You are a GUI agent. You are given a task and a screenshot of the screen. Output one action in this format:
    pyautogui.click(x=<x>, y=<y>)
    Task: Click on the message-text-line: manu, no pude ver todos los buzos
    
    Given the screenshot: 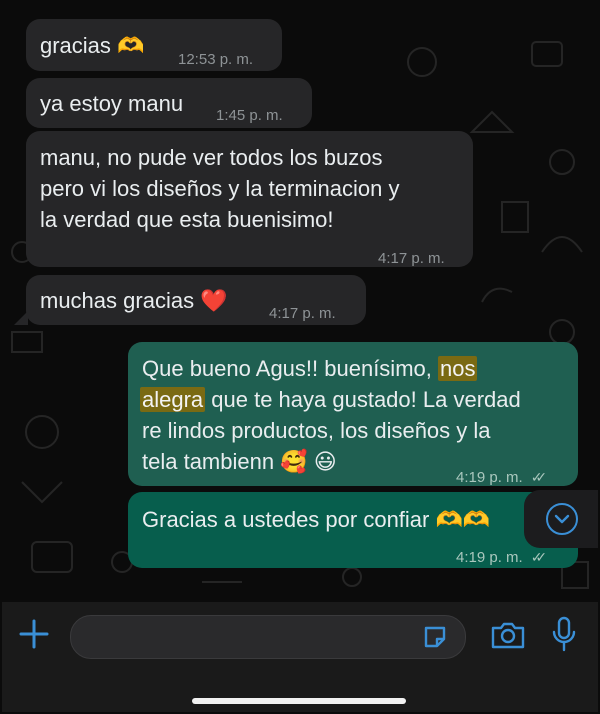 What is the action you would take?
    pyautogui.click(x=211, y=157)
    